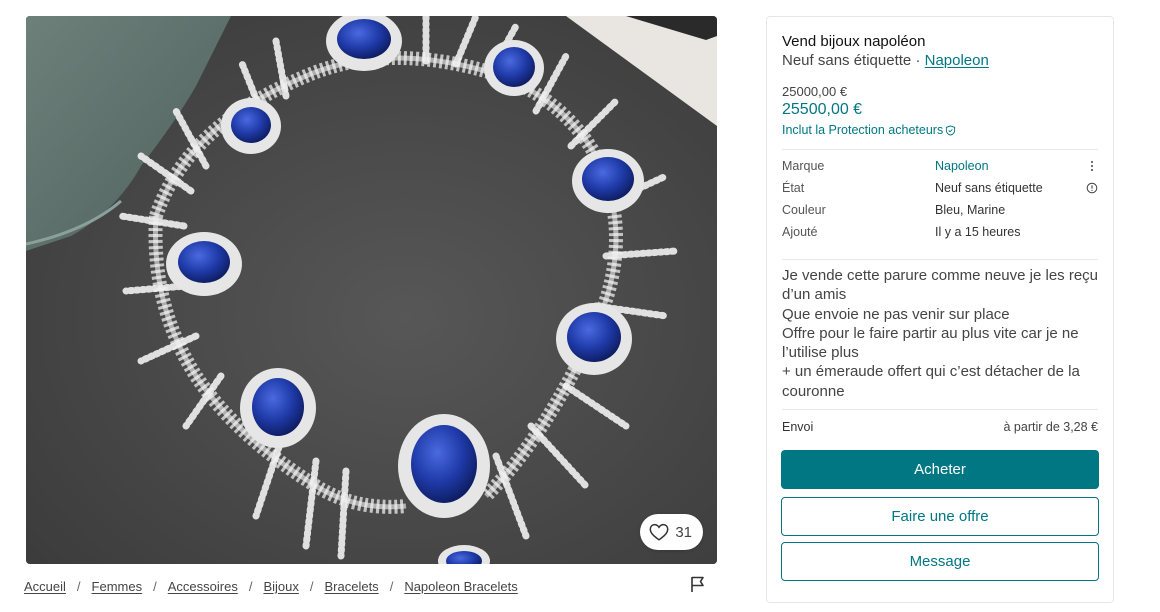  Describe the element at coordinates (957, 60) in the screenshot. I see `brand-link: Napoleon` at that location.